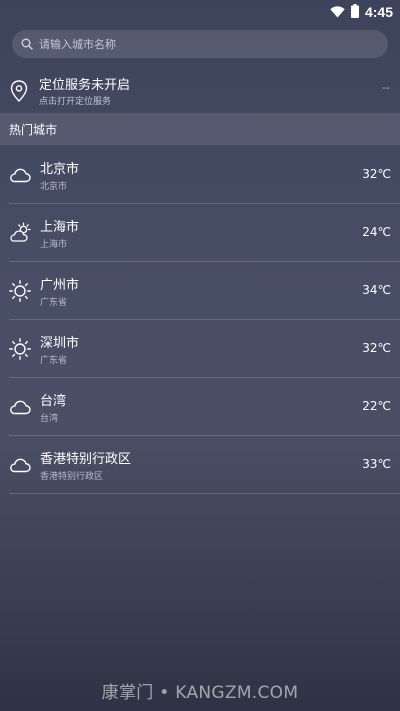 The height and width of the screenshot is (711, 400). Describe the element at coordinates (86, 459) in the screenshot. I see `city-name: 香港特别行政区` at that location.